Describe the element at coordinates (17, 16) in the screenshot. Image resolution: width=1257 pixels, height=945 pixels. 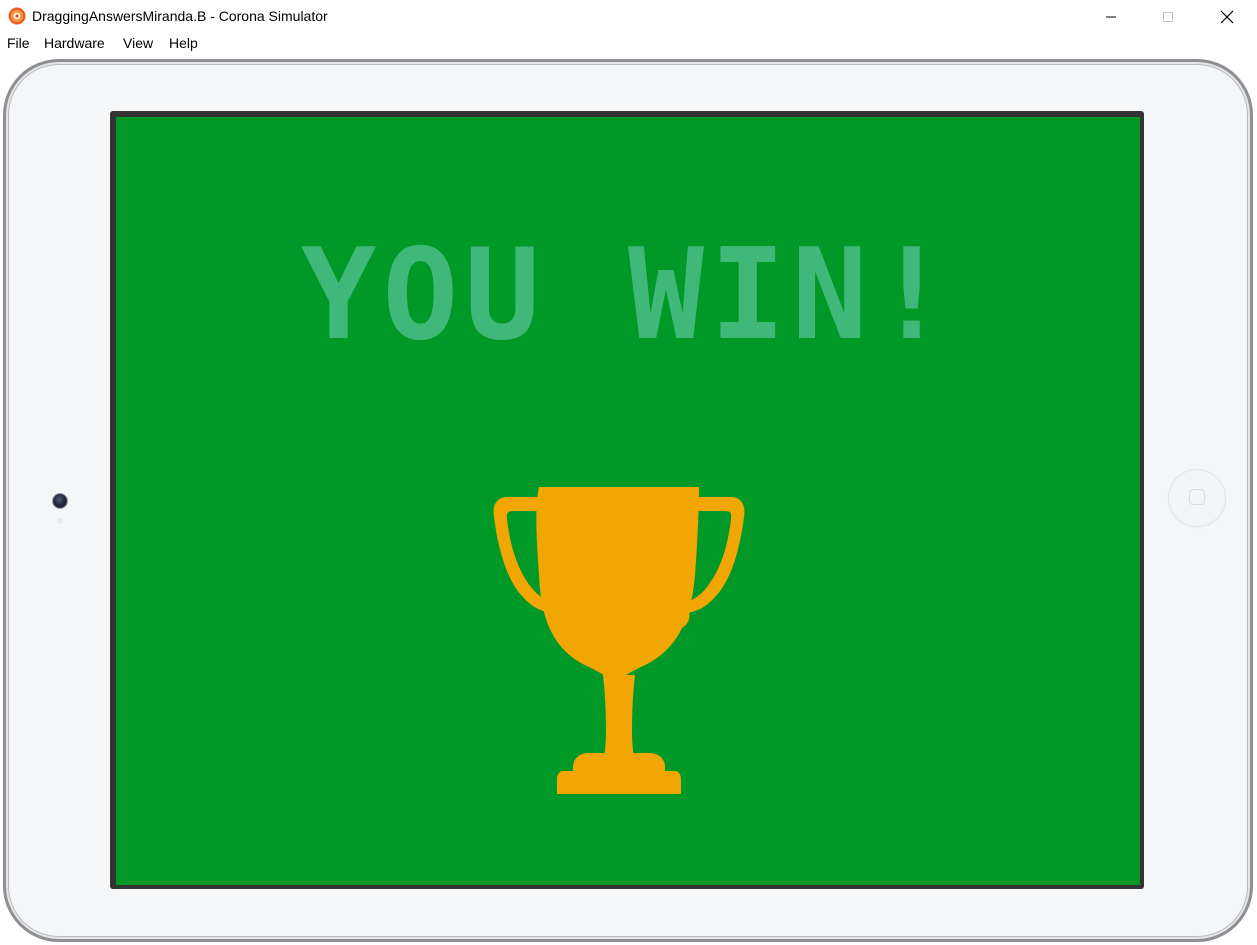
I see `corona-logo-icon` at that location.